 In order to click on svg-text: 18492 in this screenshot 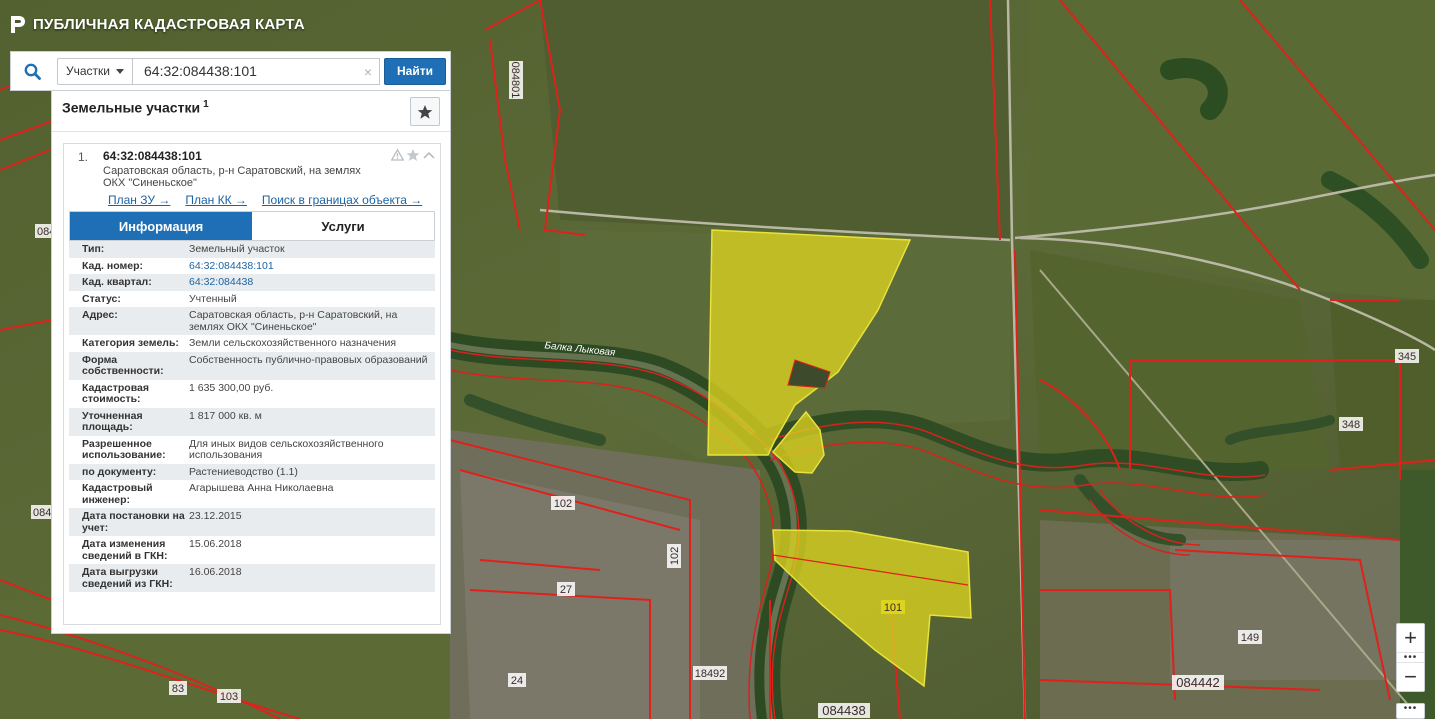, I will do `click(710, 674)`.